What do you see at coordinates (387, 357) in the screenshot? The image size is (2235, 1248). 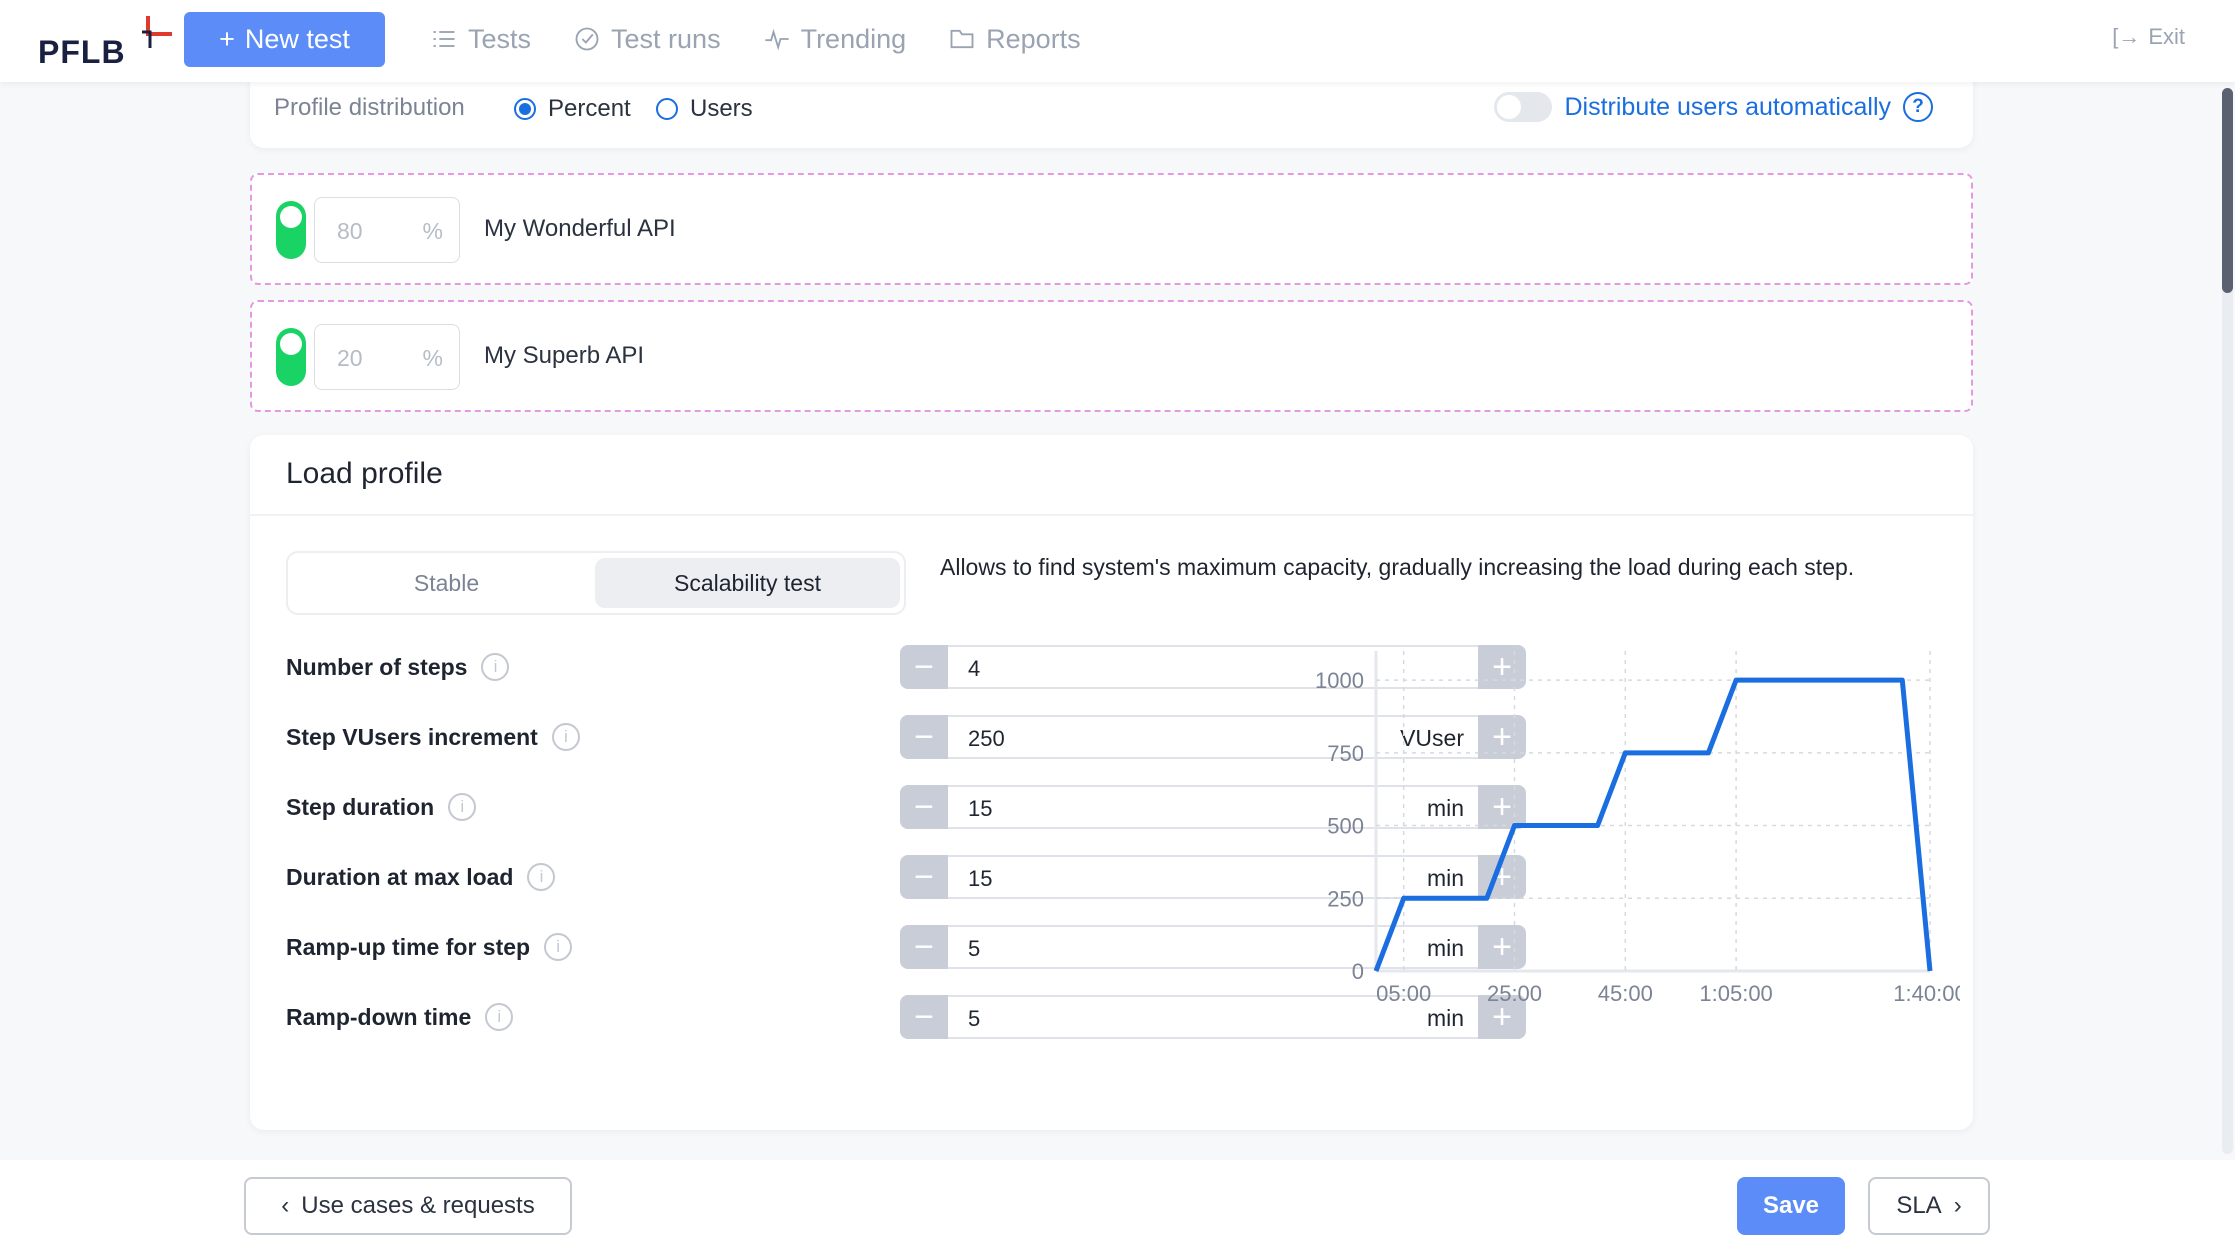 I see `api-percent-input: 20 %` at bounding box center [387, 357].